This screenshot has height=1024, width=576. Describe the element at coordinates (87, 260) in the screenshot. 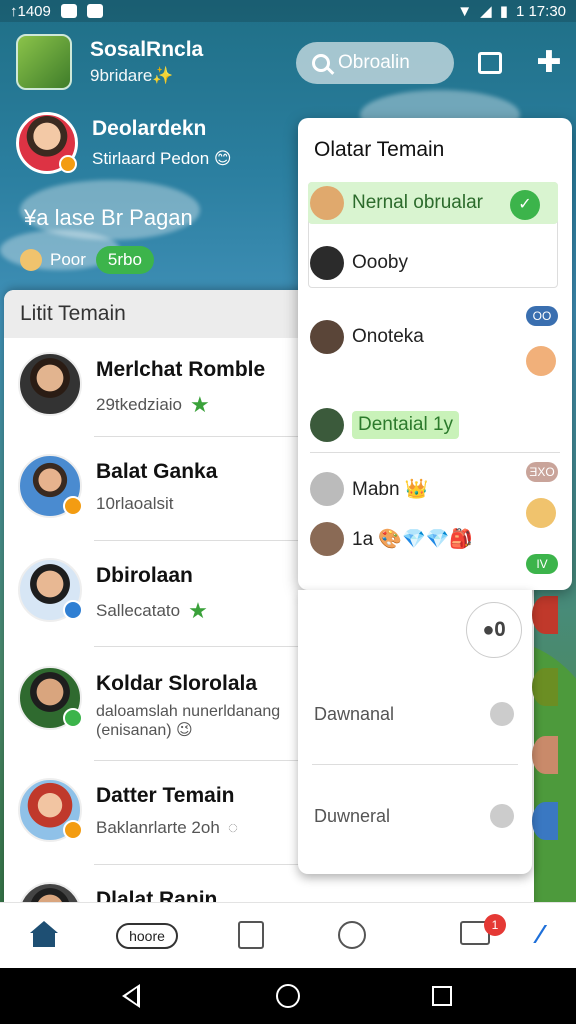

I see `pill-row: Poor 5rbo` at that location.